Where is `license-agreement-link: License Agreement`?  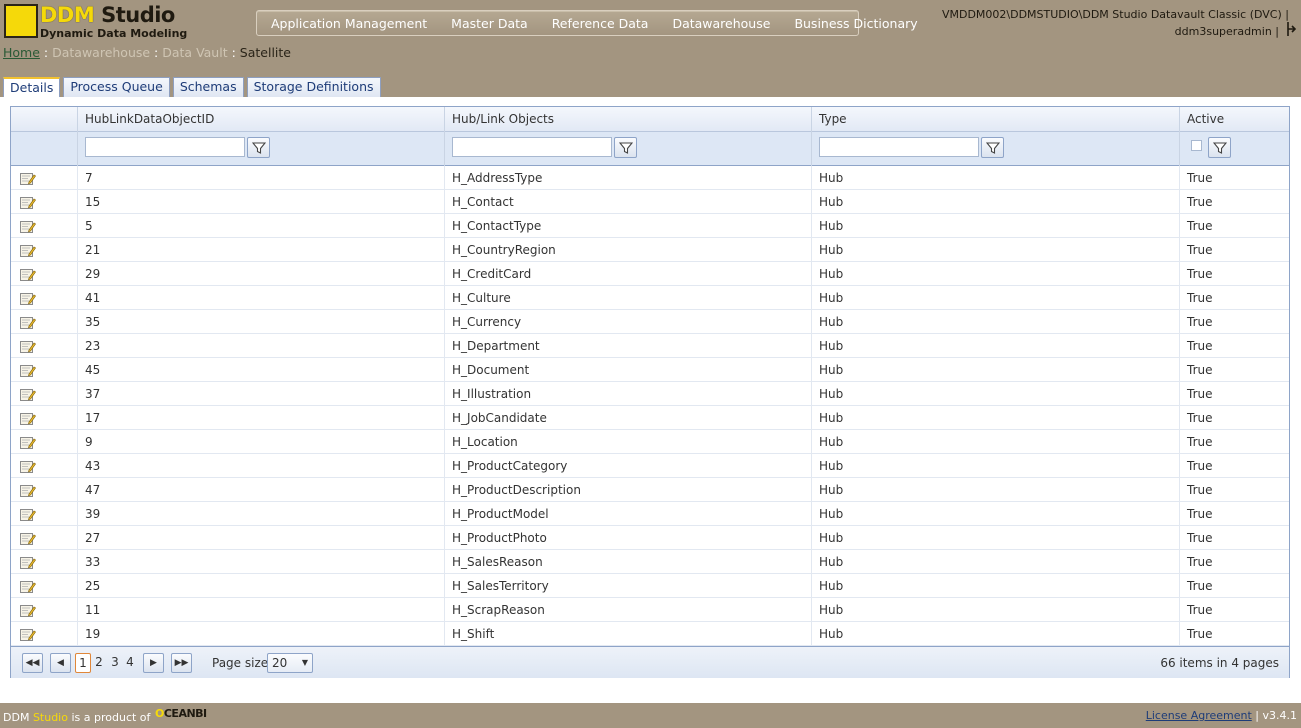 license-agreement-link: License Agreement is located at coordinates (1199, 715).